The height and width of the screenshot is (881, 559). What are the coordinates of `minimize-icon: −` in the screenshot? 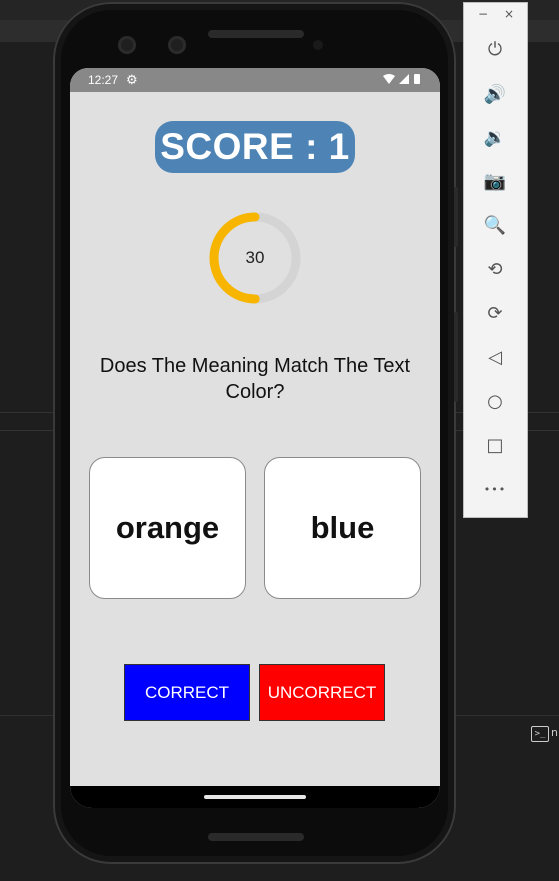 It's located at (483, 14).